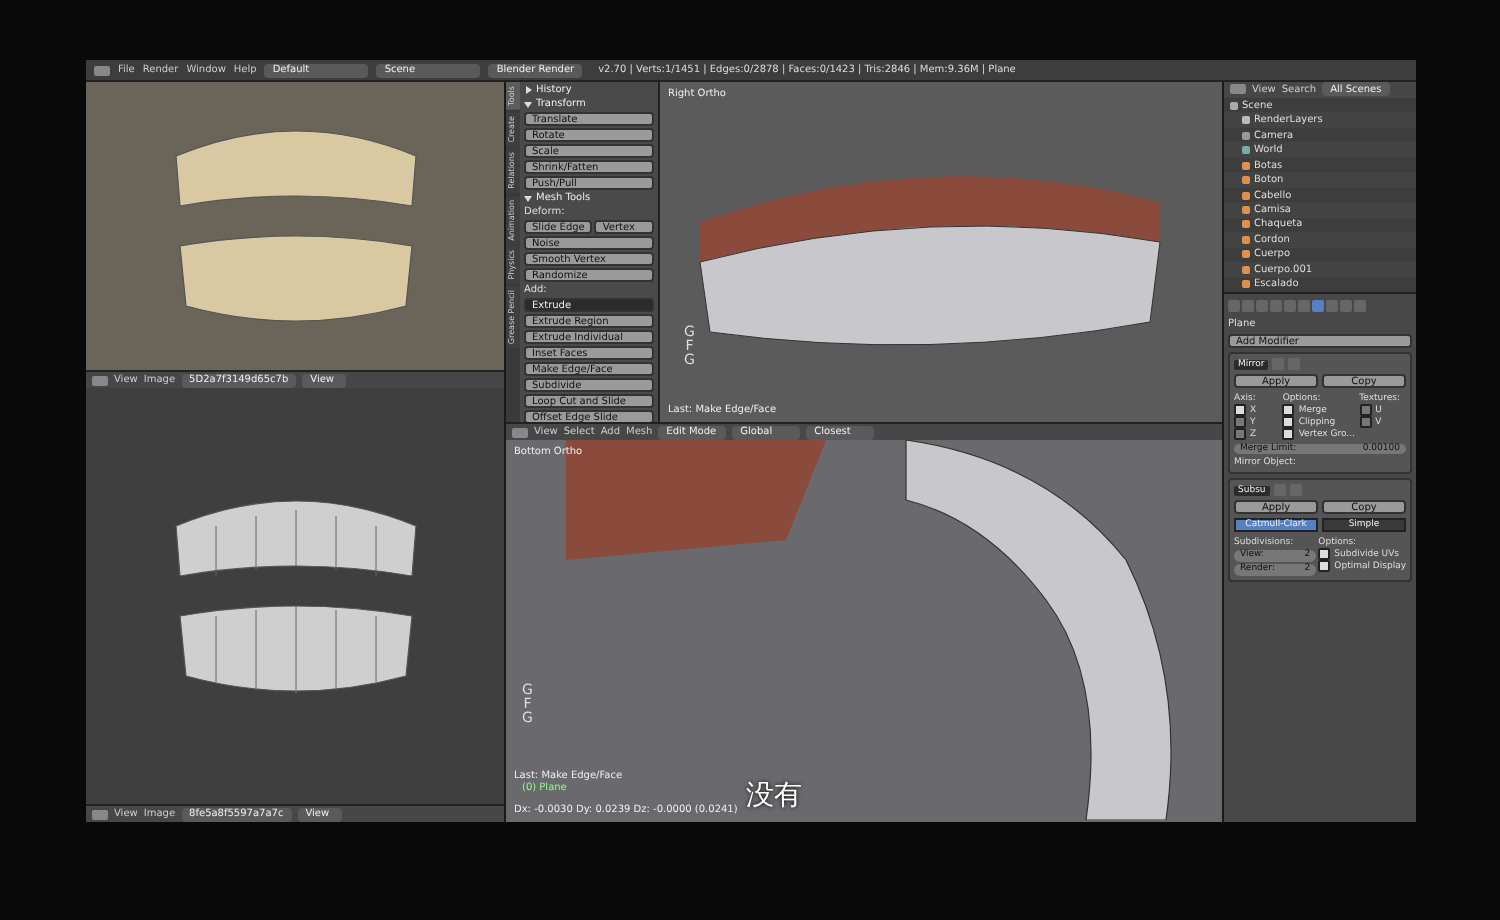 This screenshot has width=1500, height=920. What do you see at coordinates (528, 198) in the screenshot?
I see `disclosure-triangle-icon` at bounding box center [528, 198].